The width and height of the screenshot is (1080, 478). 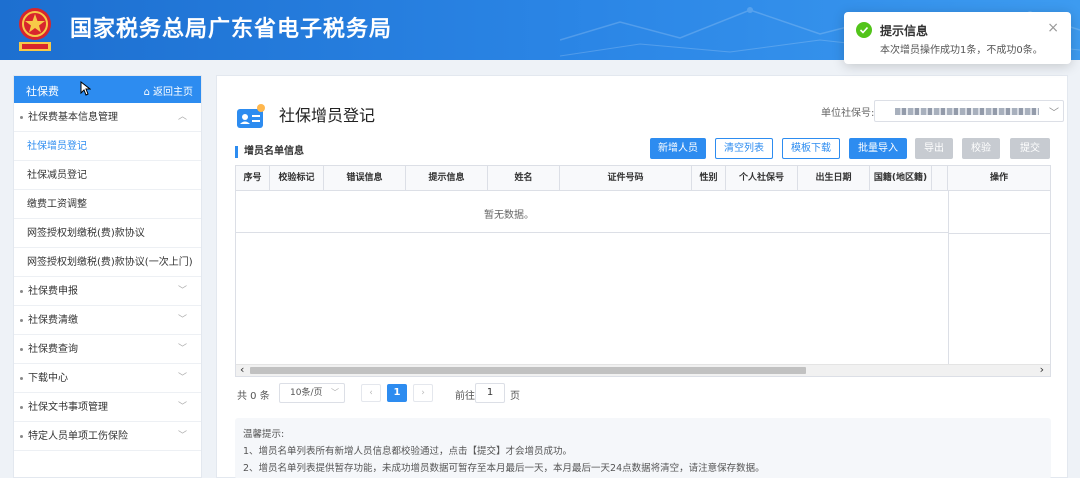 What do you see at coordinates (73, 117) in the screenshot?
I see `sidebar-item-label: 社保费基本信息管理` at bounding box center [73, 117].